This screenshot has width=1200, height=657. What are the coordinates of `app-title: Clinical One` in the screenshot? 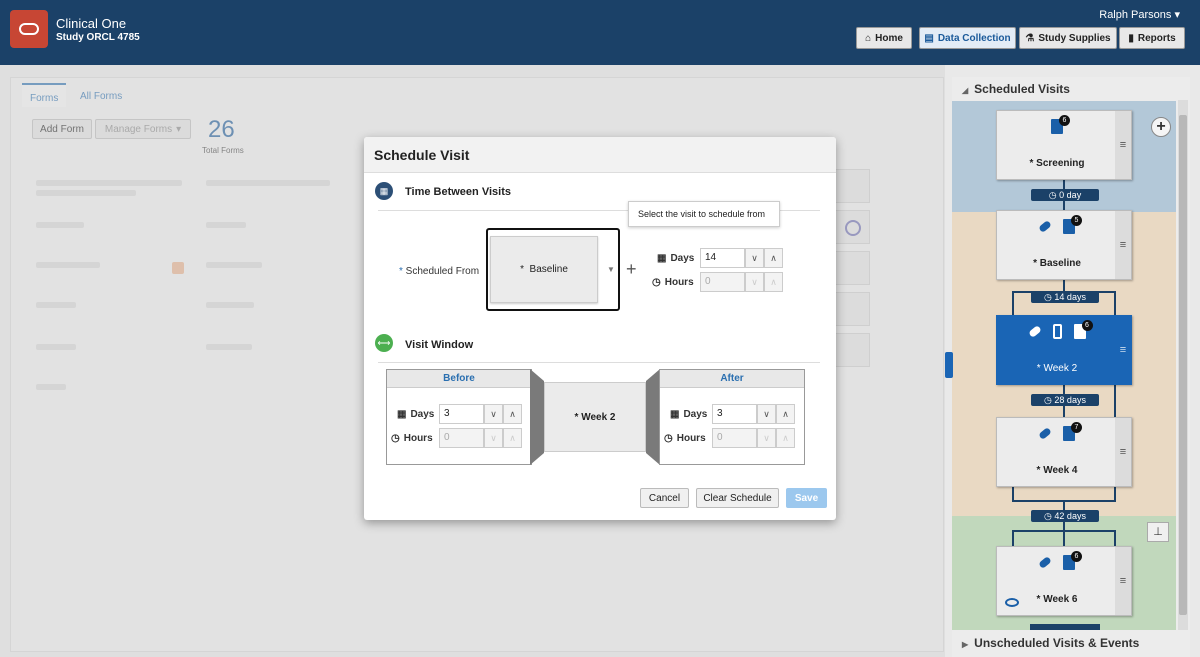 It's located at (91, 23).